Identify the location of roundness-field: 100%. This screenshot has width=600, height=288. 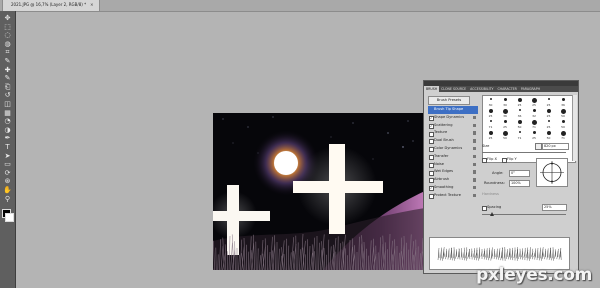
(519, 183).